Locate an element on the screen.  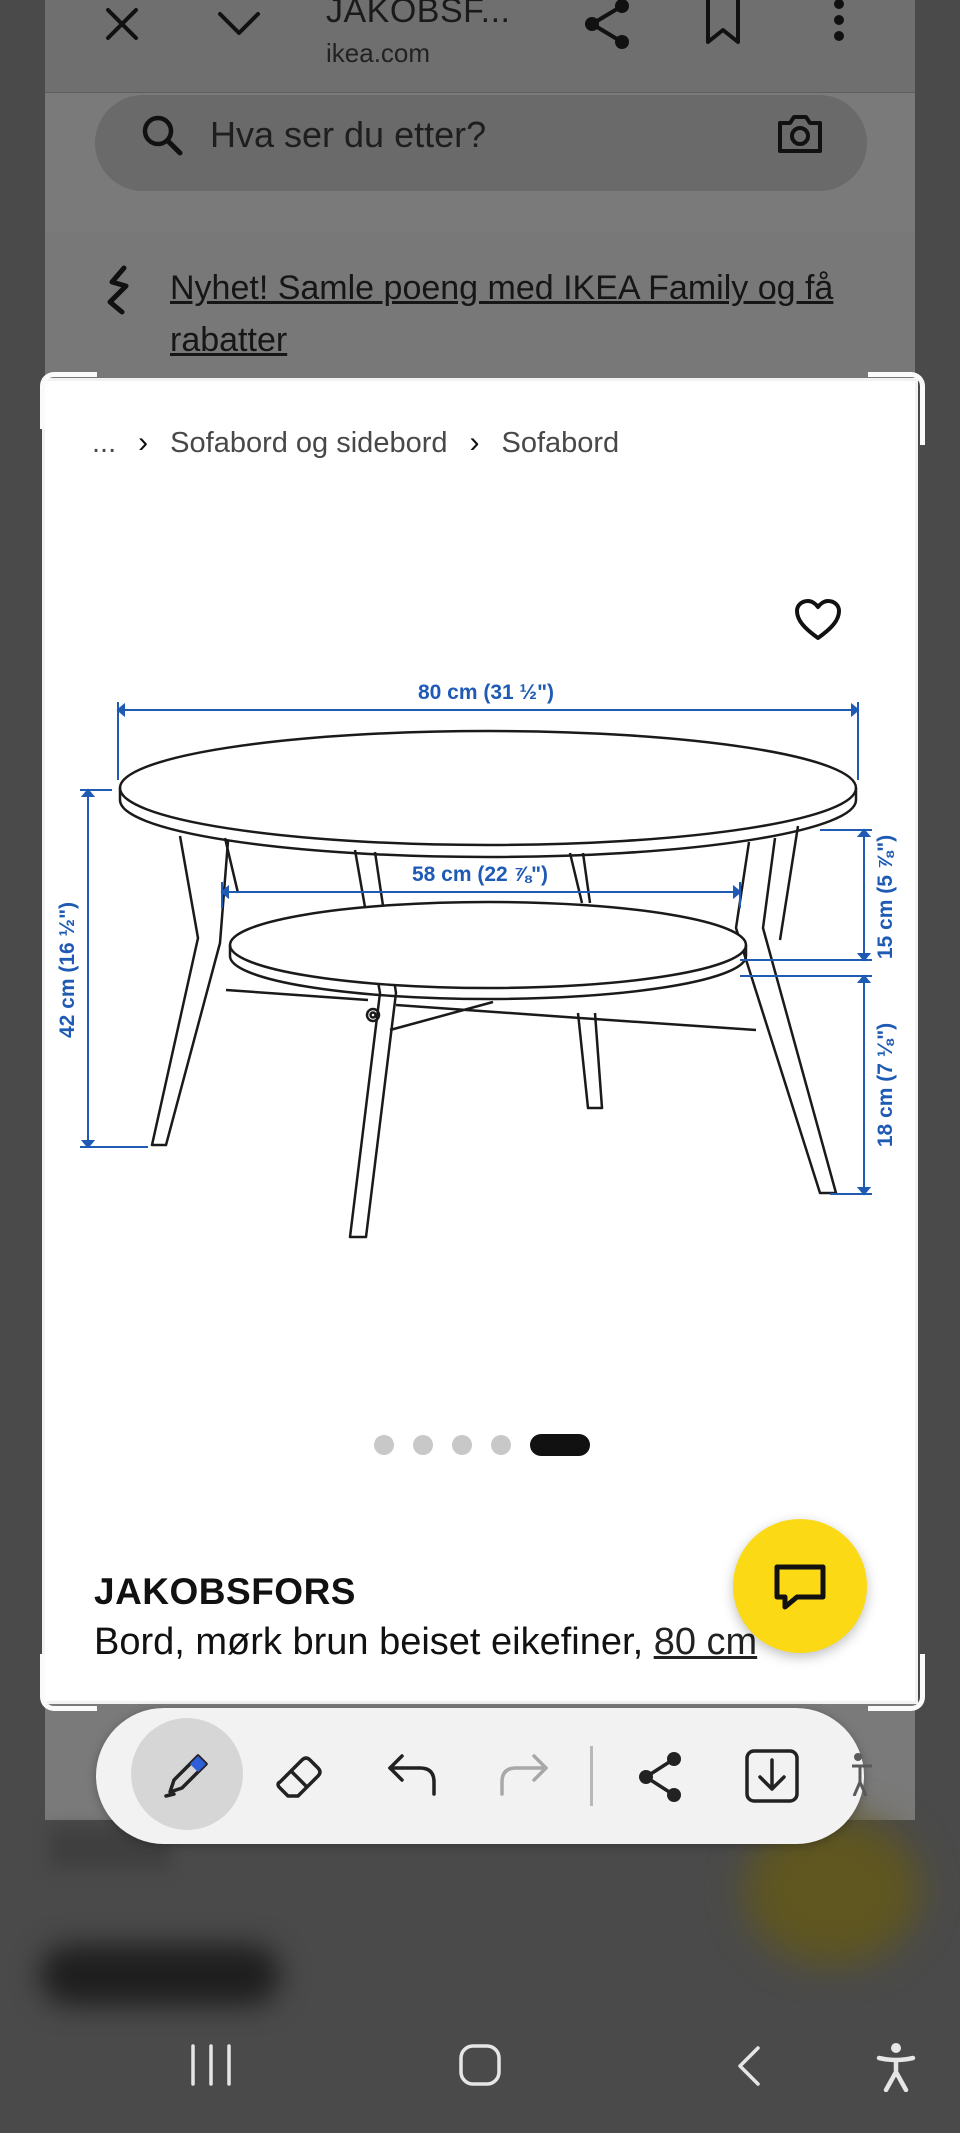
shelf-dimension-label: 58 cm (22 ⅞") is located at coordinates (480, 874).